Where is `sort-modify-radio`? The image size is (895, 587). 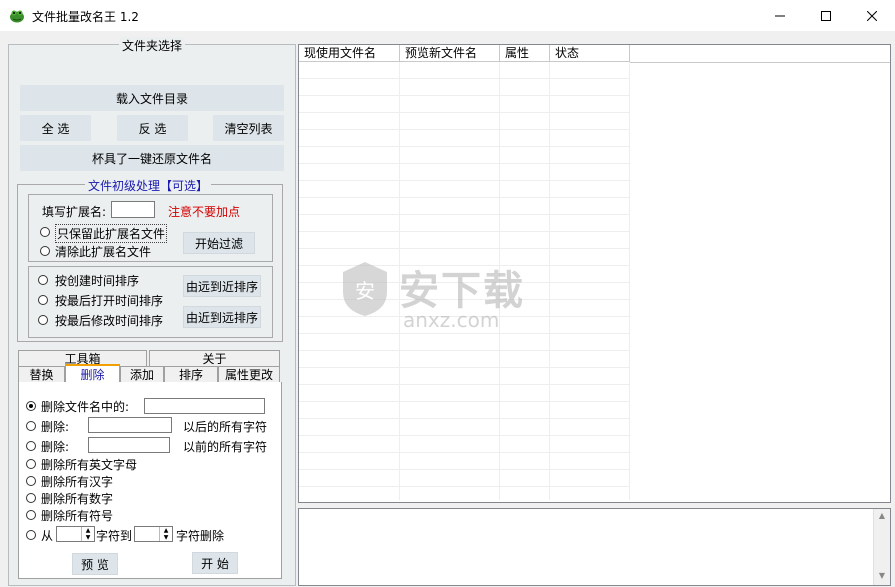
sort-modify-radio is located at coordinates (43, 320).